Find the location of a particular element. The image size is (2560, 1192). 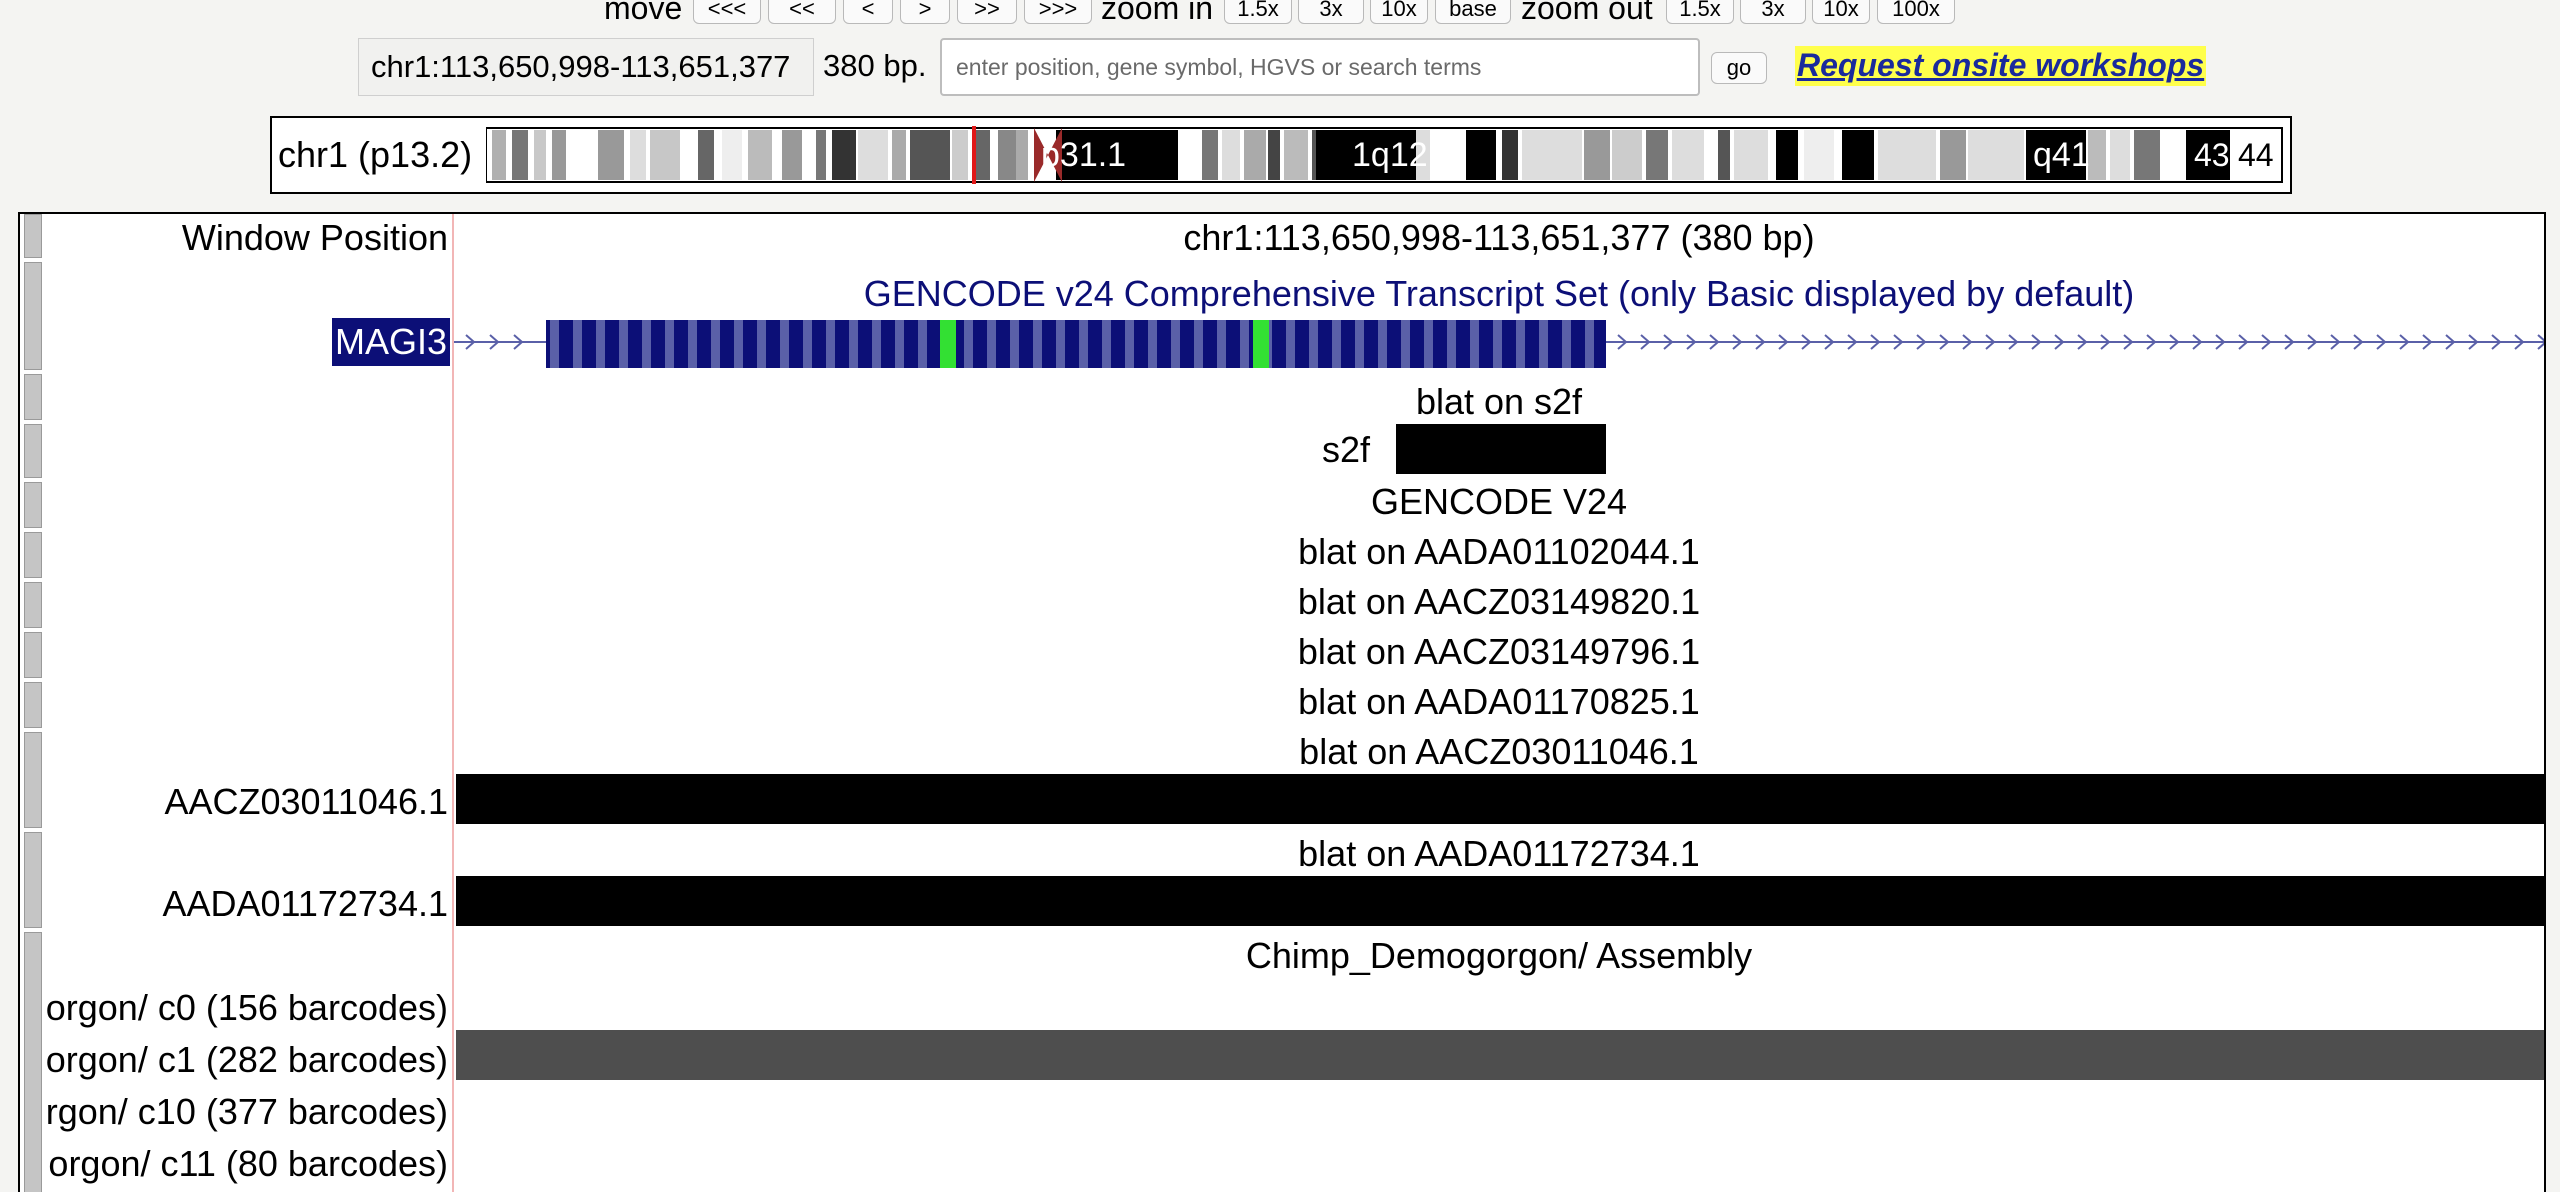

ideogram-bands: p31.1 1q12 q41 43 44 is located at coordinates (1386, 155).